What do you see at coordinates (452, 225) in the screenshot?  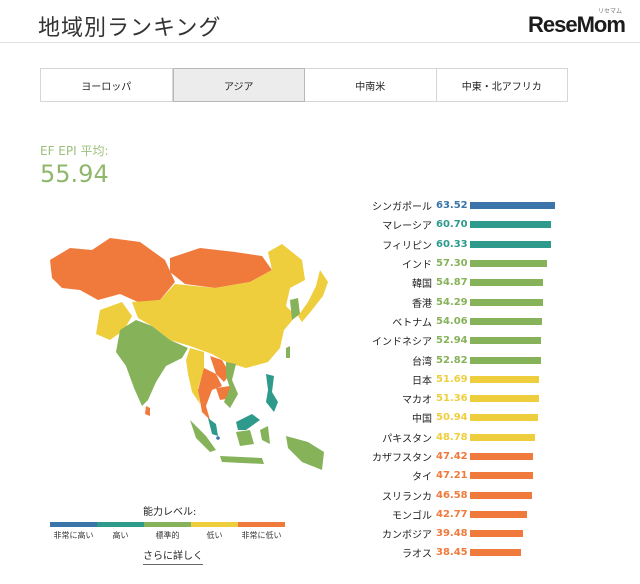 I see `country-score: 60.70` at bounding box center [452, 225].